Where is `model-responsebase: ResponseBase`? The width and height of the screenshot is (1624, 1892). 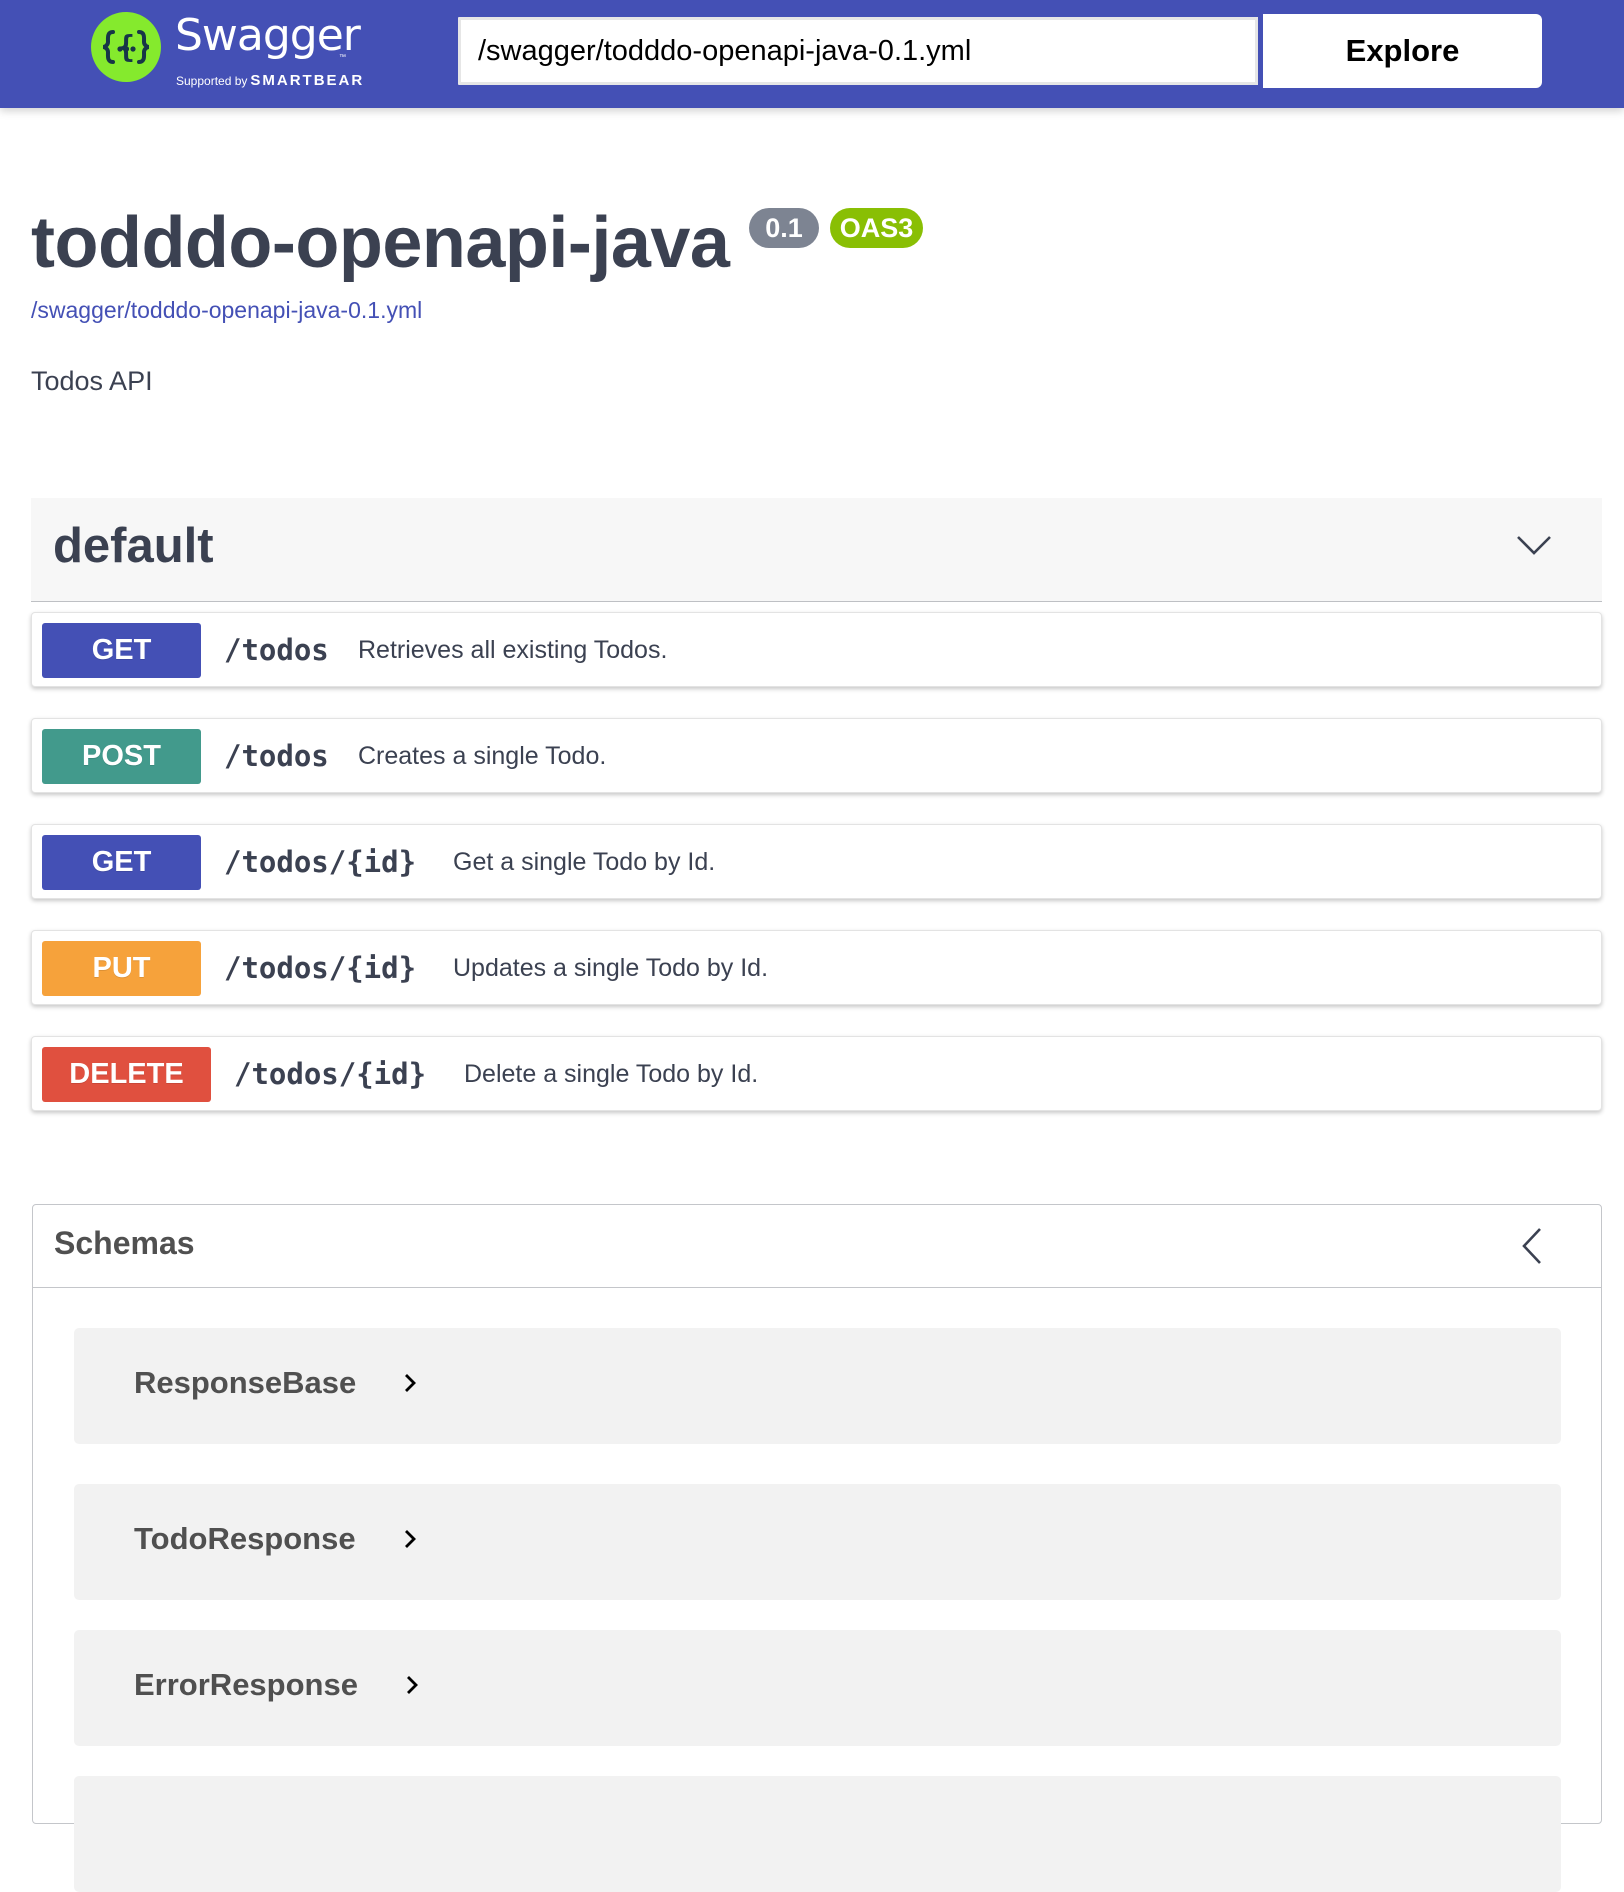 model-responsebase: ResponseBase is located at coordinates (817, 1386).